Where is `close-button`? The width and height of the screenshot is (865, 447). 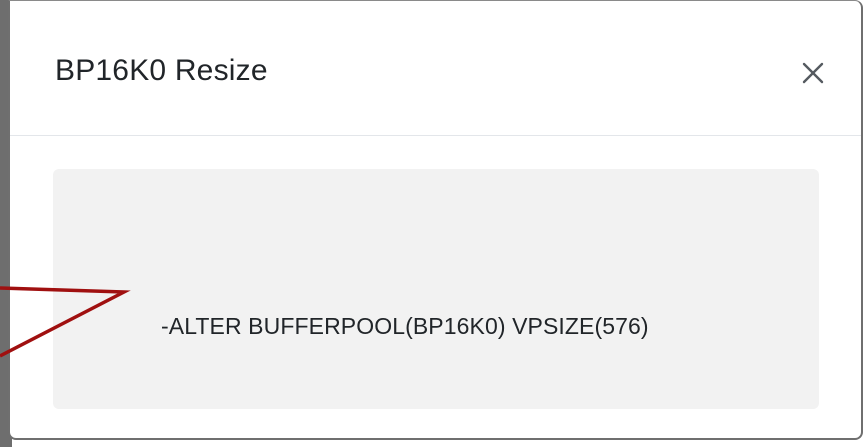
close-button is located at coordinates (813, 73).